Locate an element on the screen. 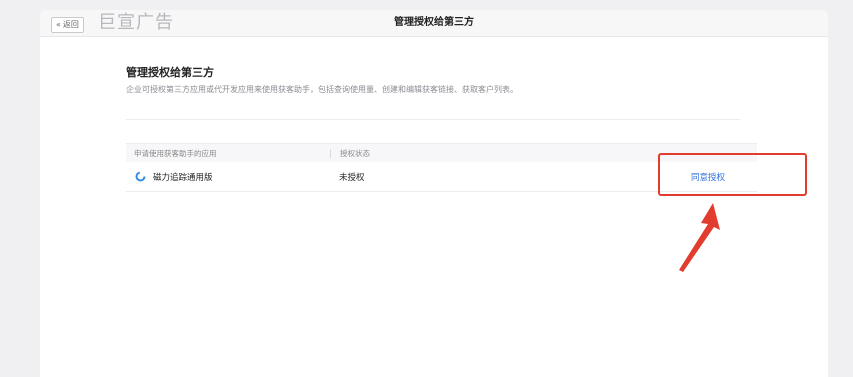  status-cell: 未授权 is located at coordinates (352, 177).